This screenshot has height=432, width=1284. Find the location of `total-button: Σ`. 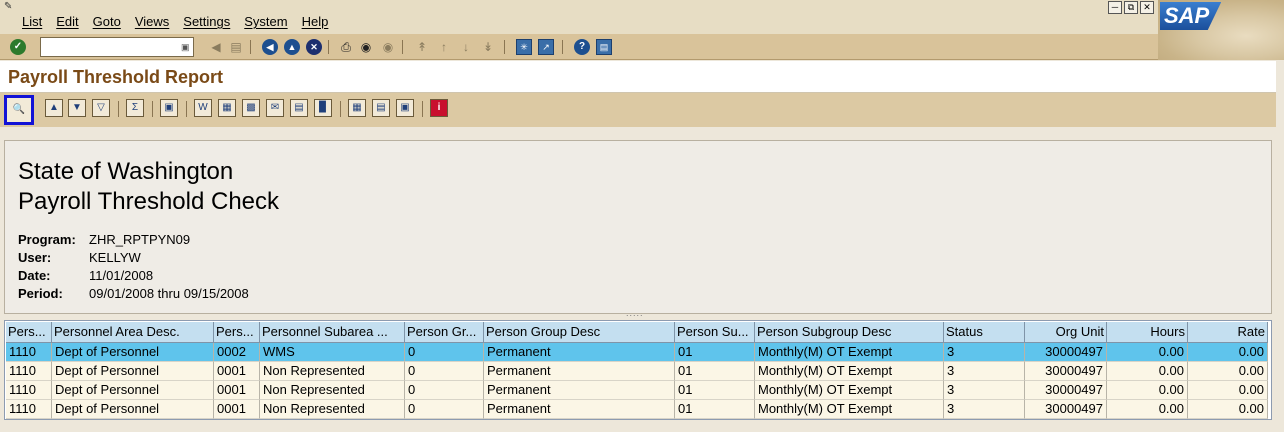

total-button: Σ is located at coordinates (135, 108).